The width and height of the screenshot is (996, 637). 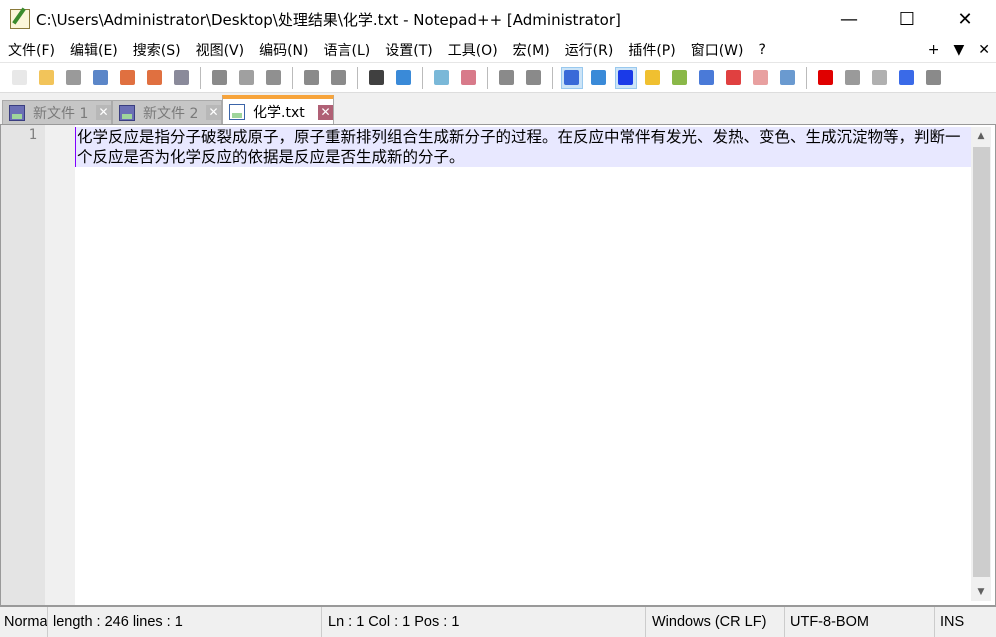 I want to click on copy-button, so click(x=247, y=78).